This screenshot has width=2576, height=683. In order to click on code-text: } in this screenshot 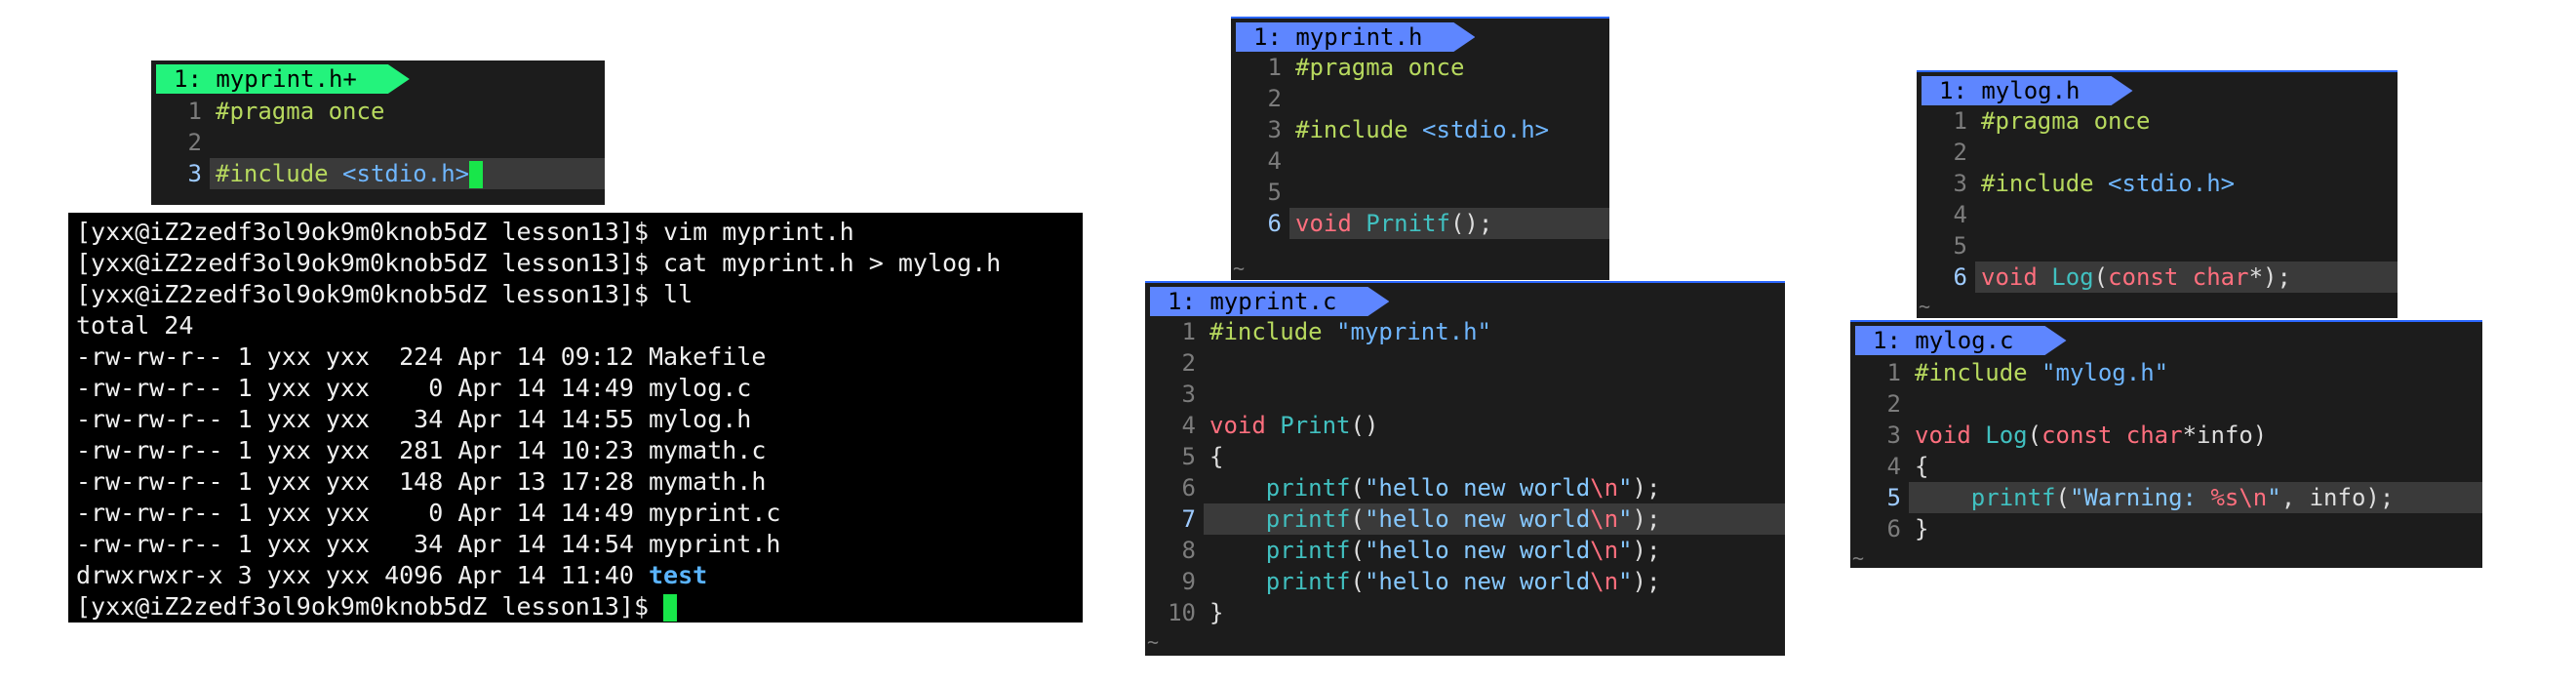, I will do `click(1921, 528)`.